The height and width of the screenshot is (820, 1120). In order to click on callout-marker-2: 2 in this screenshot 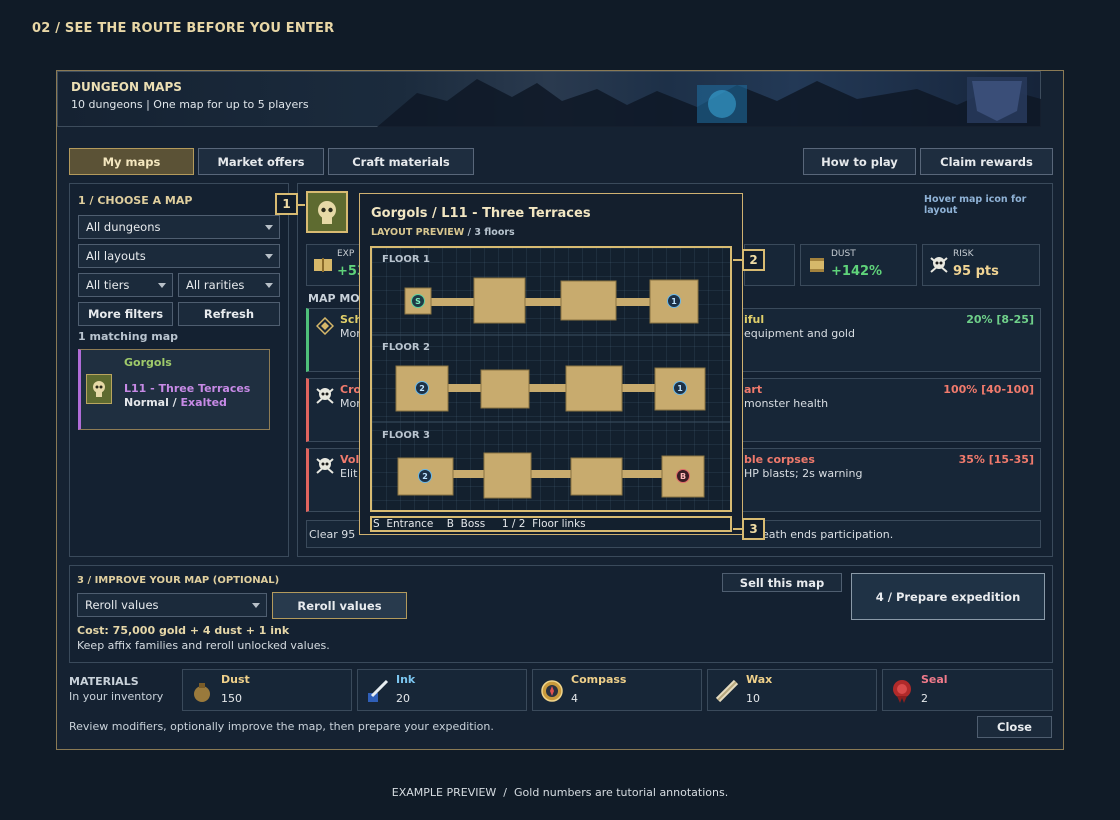, I will do `click(753, 260)`.